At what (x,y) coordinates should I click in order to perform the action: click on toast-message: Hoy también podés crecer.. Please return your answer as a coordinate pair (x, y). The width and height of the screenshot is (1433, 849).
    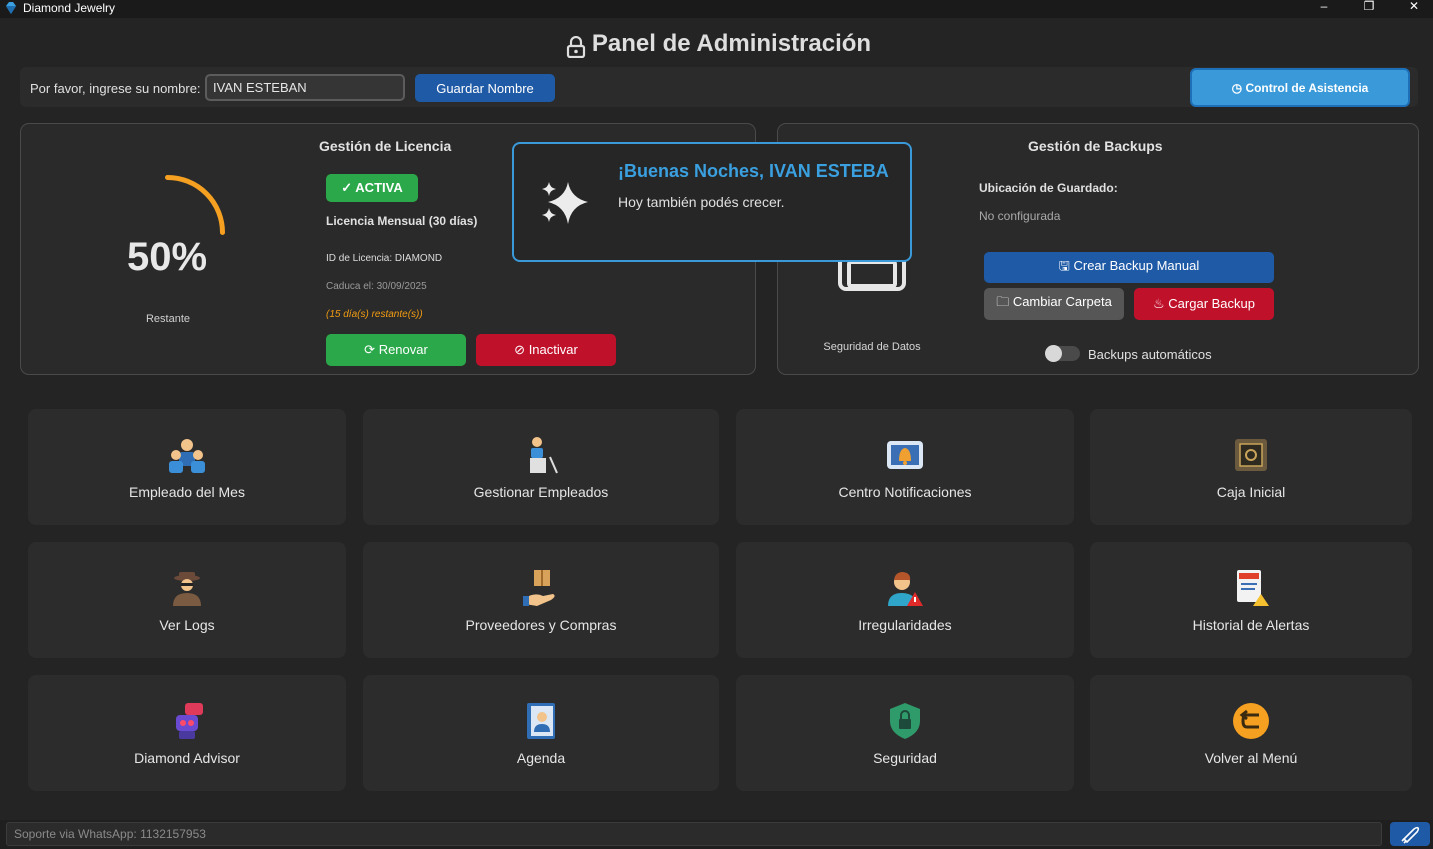
    Looking at the image, I should click on (701, 202).